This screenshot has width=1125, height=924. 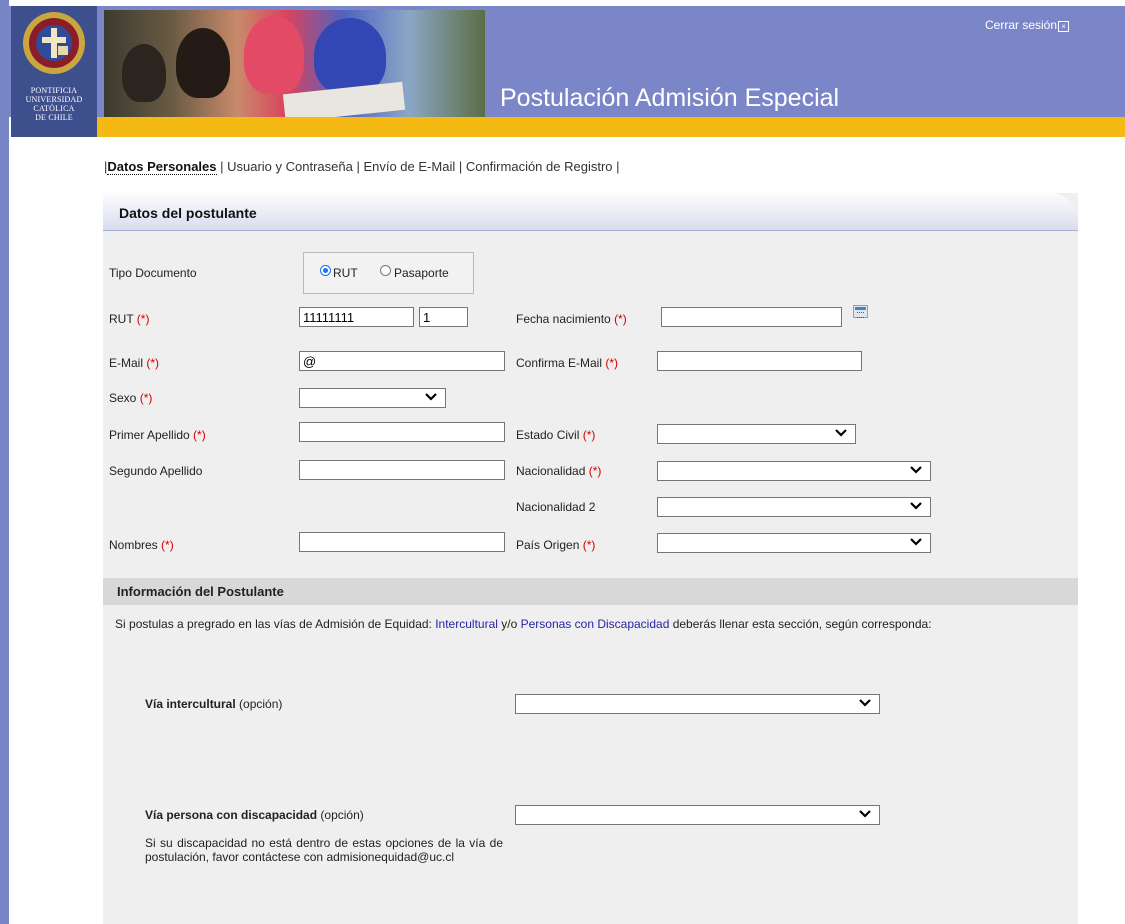 I want to click on logout-label: Cerrar sesión, so click(x=1021, y=25).